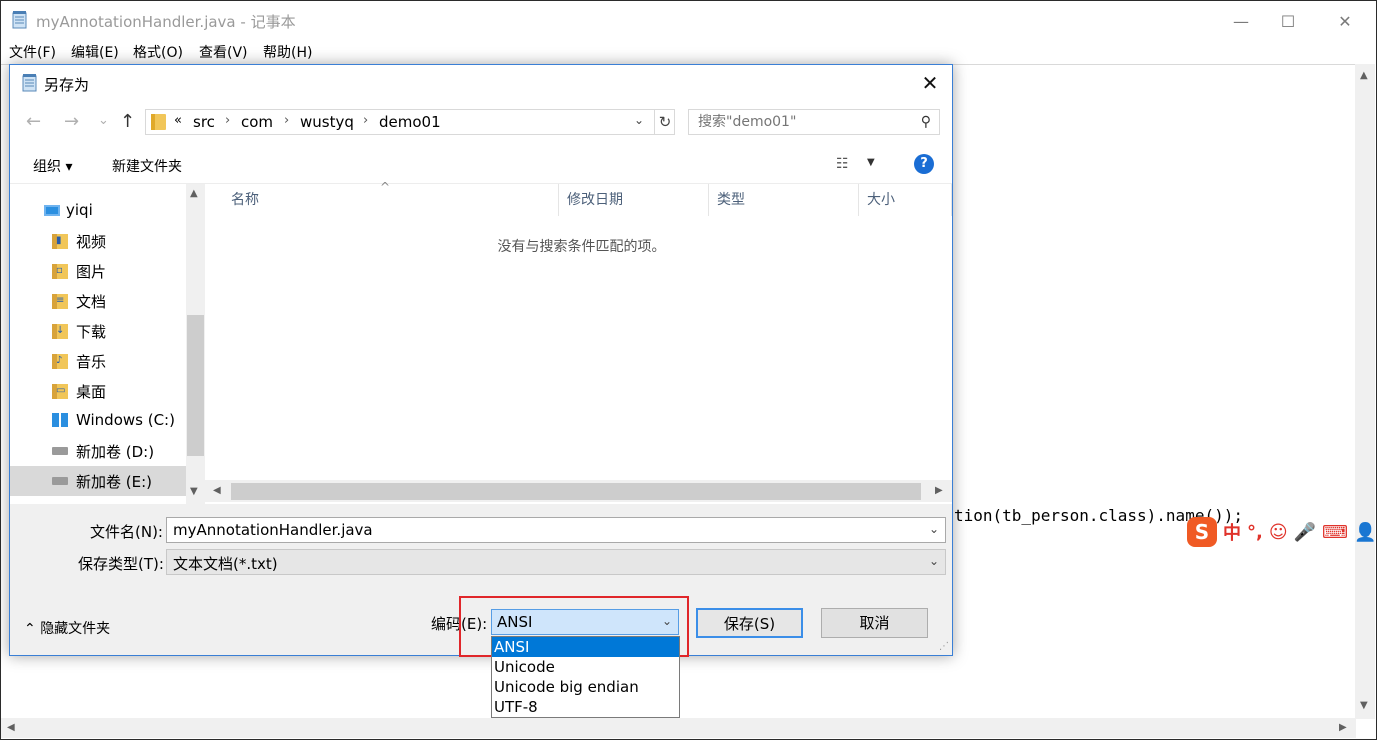 Image resolution: width=1377 pixels, height=740 pixels. What do you see at coordinates (127, 121) in the screenshot?
I see `up-arrow-icon: ↑` at bounding box center [127, 121].